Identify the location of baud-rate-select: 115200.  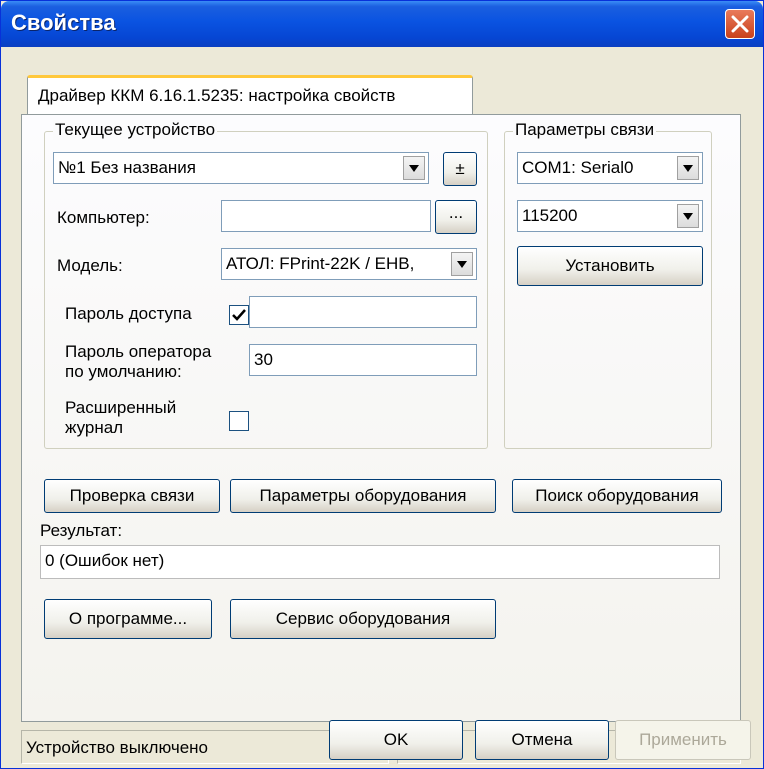
(610, 216).